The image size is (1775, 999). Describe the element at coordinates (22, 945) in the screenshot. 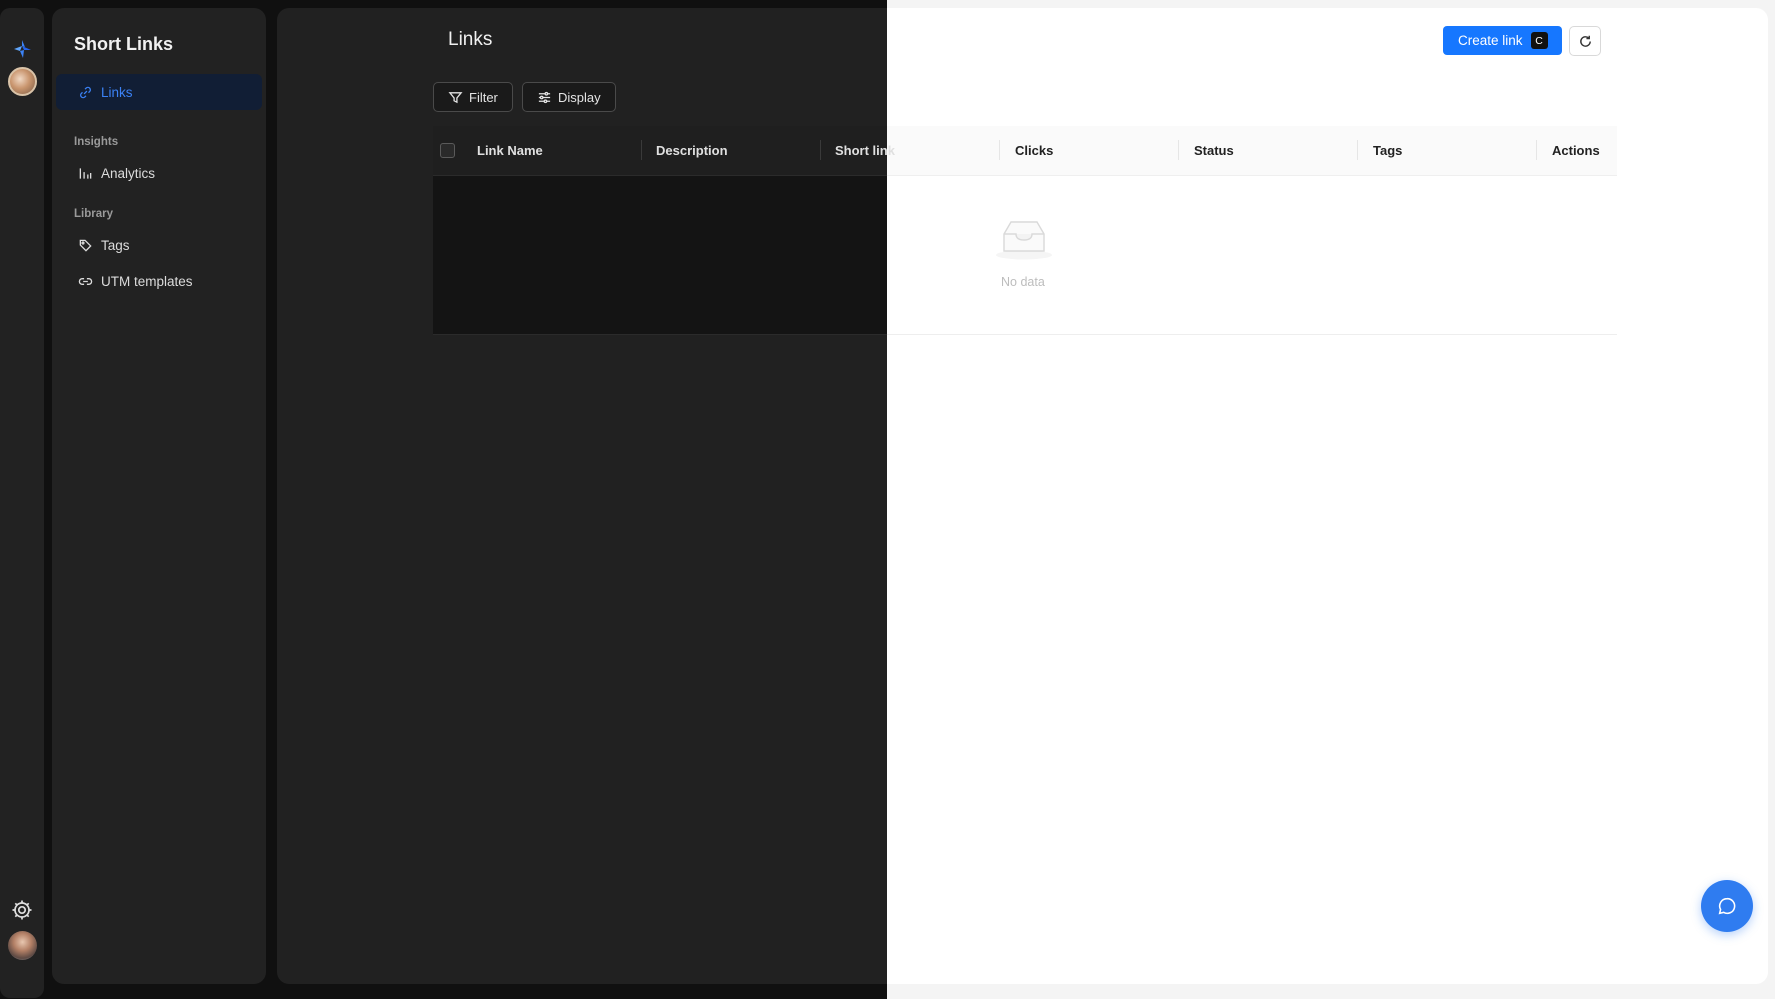

I see `user-avatar` at that location.